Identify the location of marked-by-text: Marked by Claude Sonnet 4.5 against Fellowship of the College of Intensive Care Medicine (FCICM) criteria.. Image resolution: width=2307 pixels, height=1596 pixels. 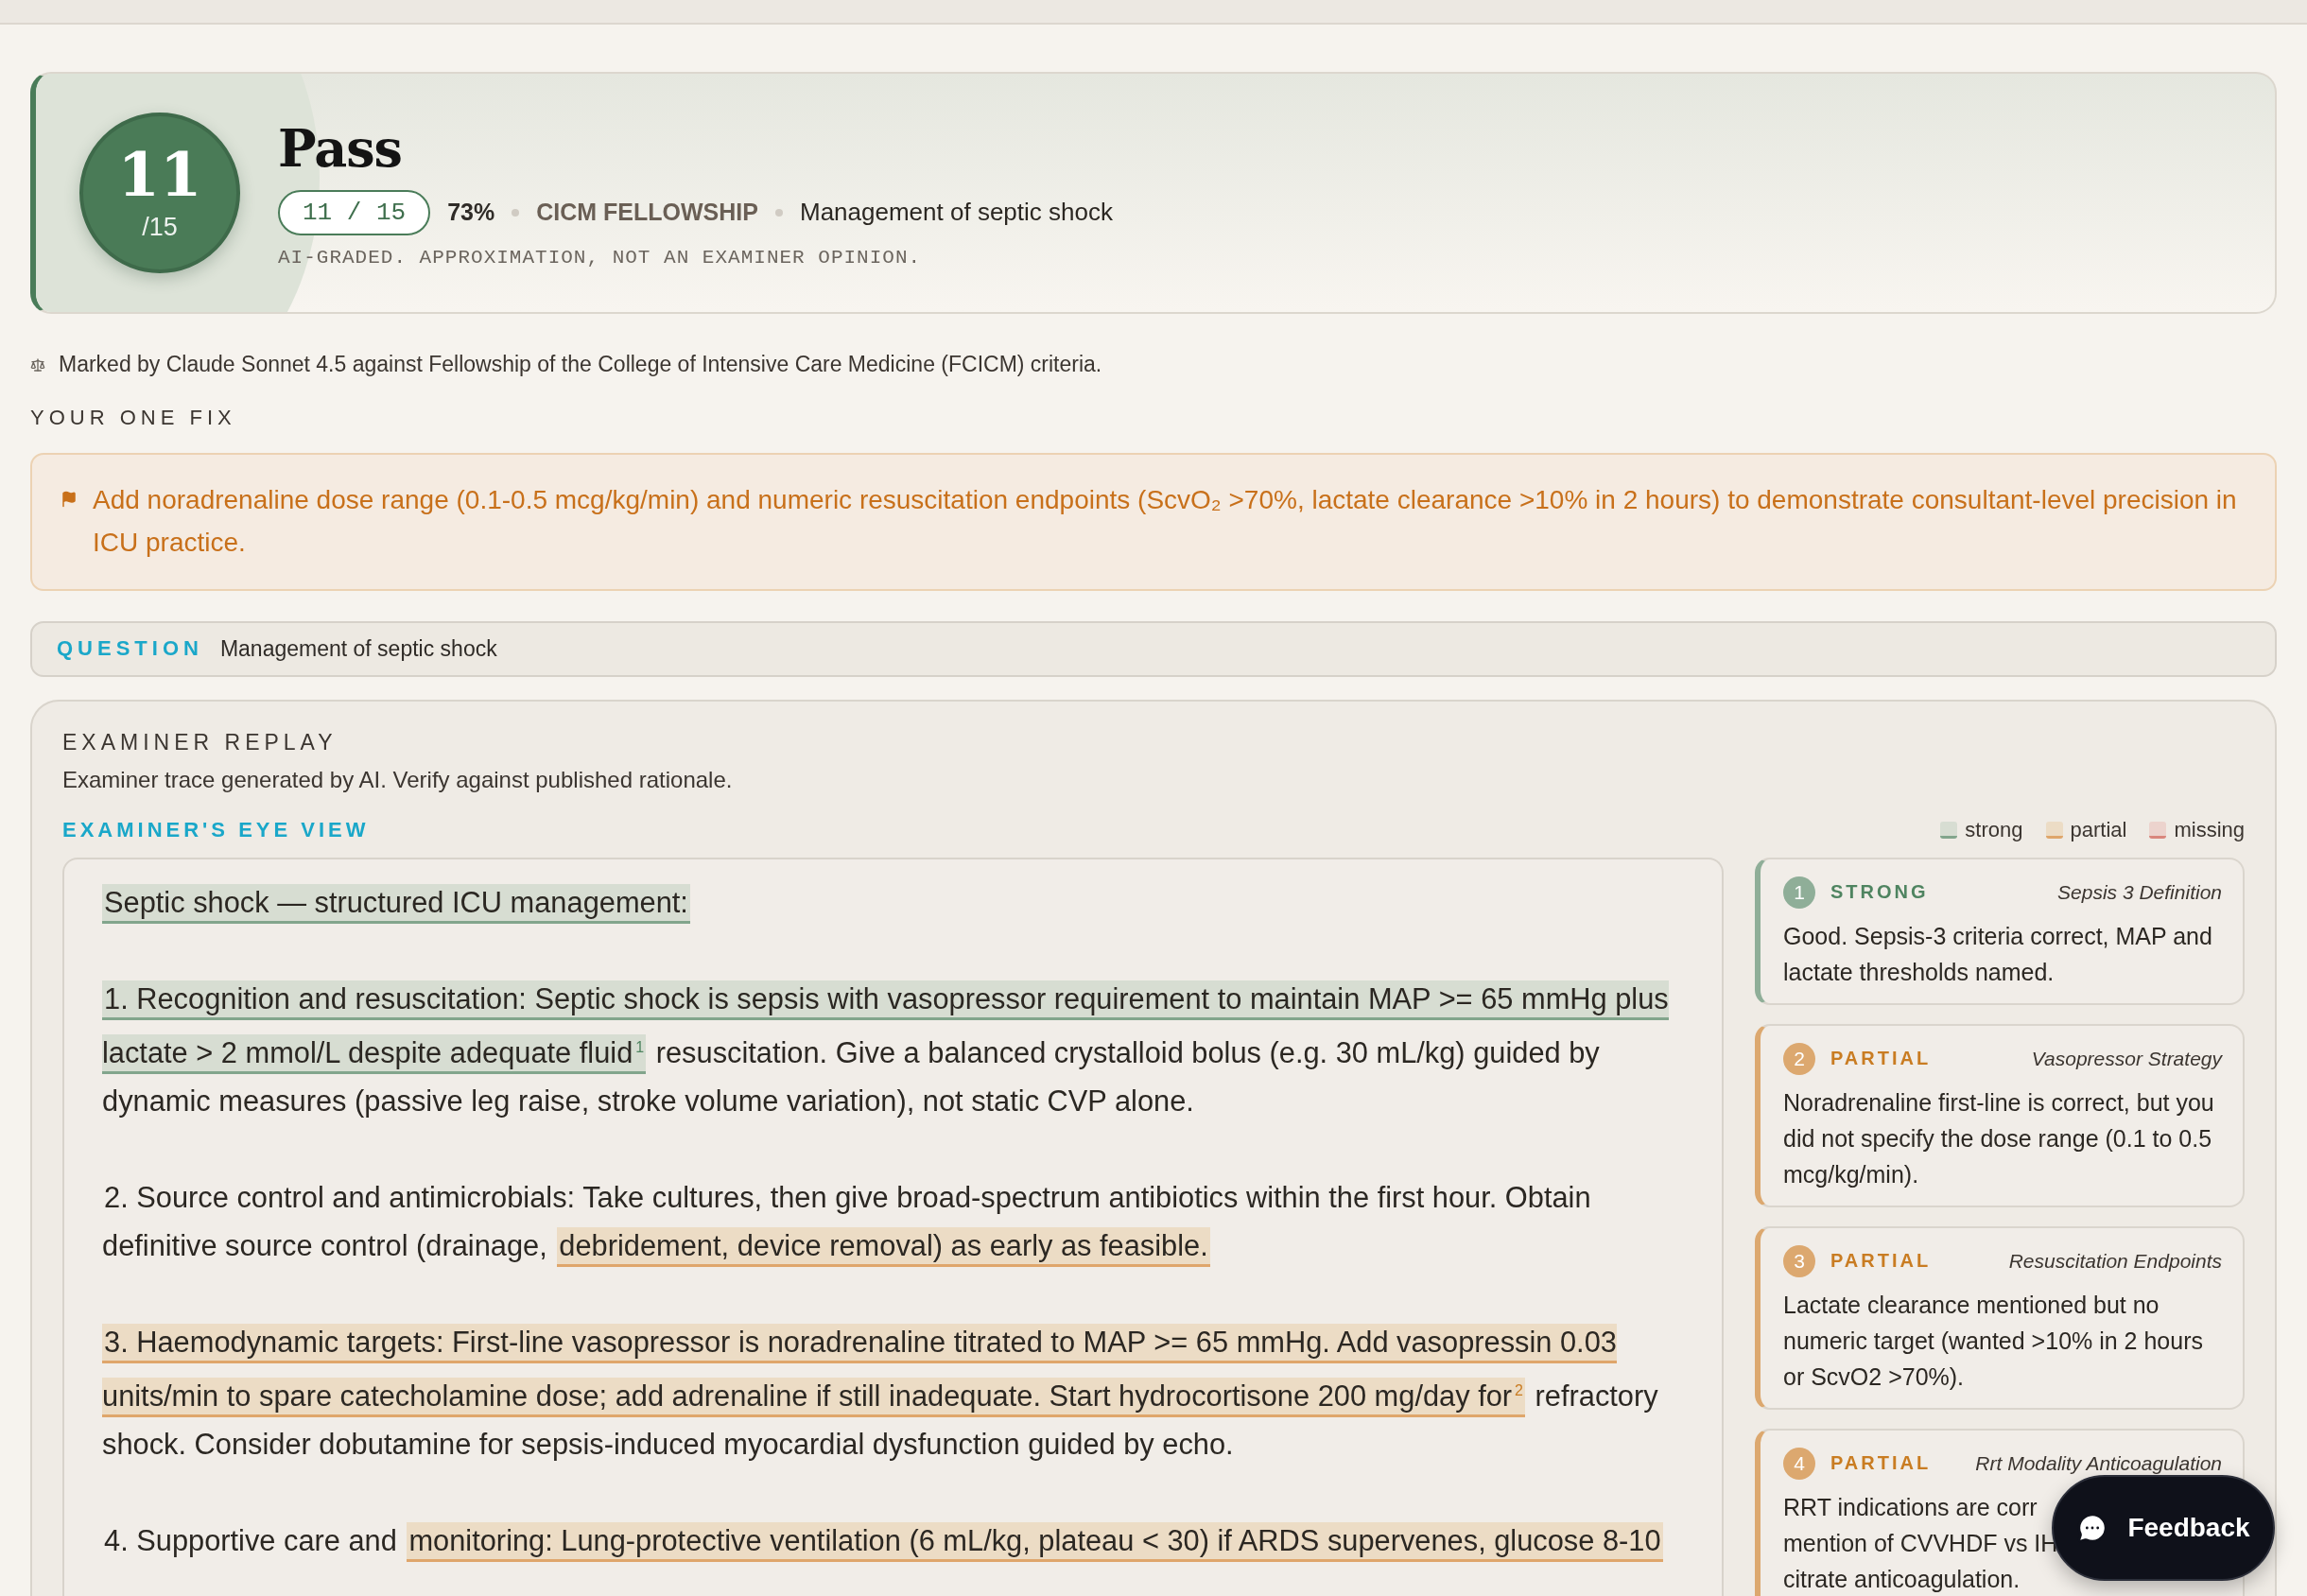
(580, 364).